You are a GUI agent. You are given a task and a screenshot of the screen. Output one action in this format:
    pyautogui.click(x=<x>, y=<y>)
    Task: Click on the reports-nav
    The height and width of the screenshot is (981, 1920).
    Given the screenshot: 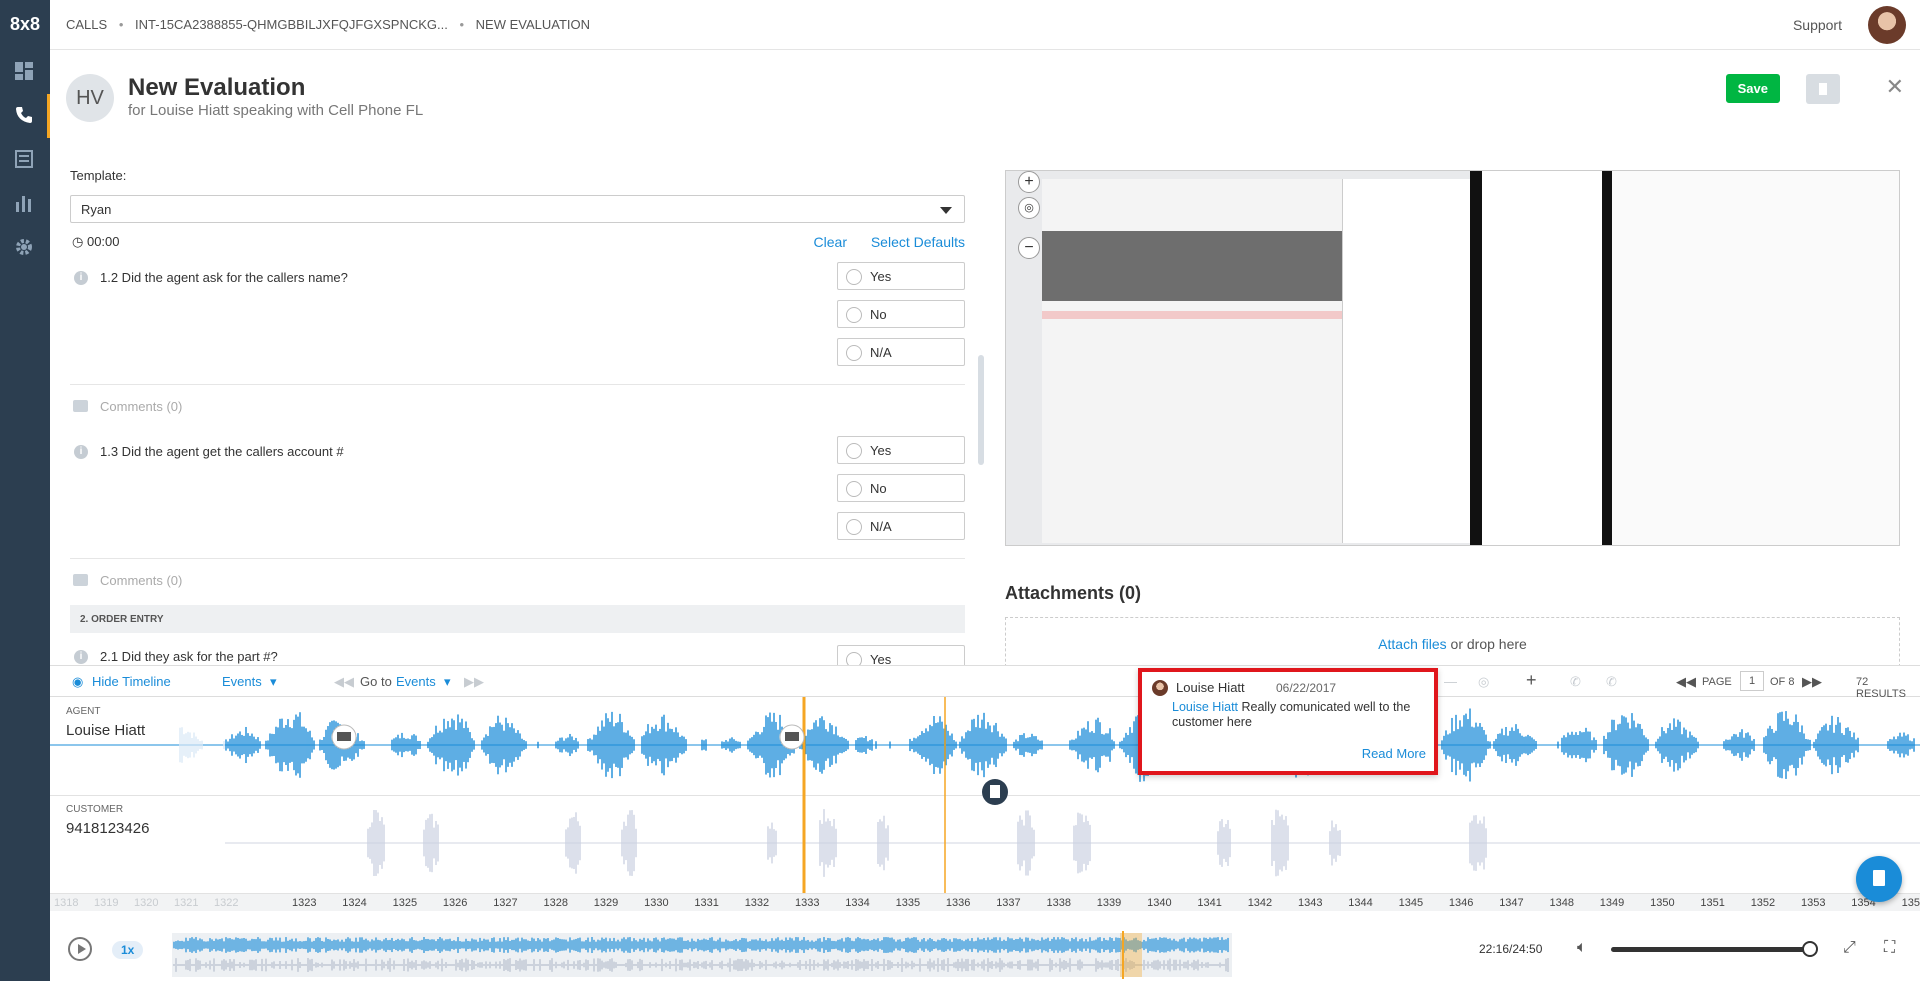 What is the action you would take?
    pyautogui.click(x=25, y=204)
    